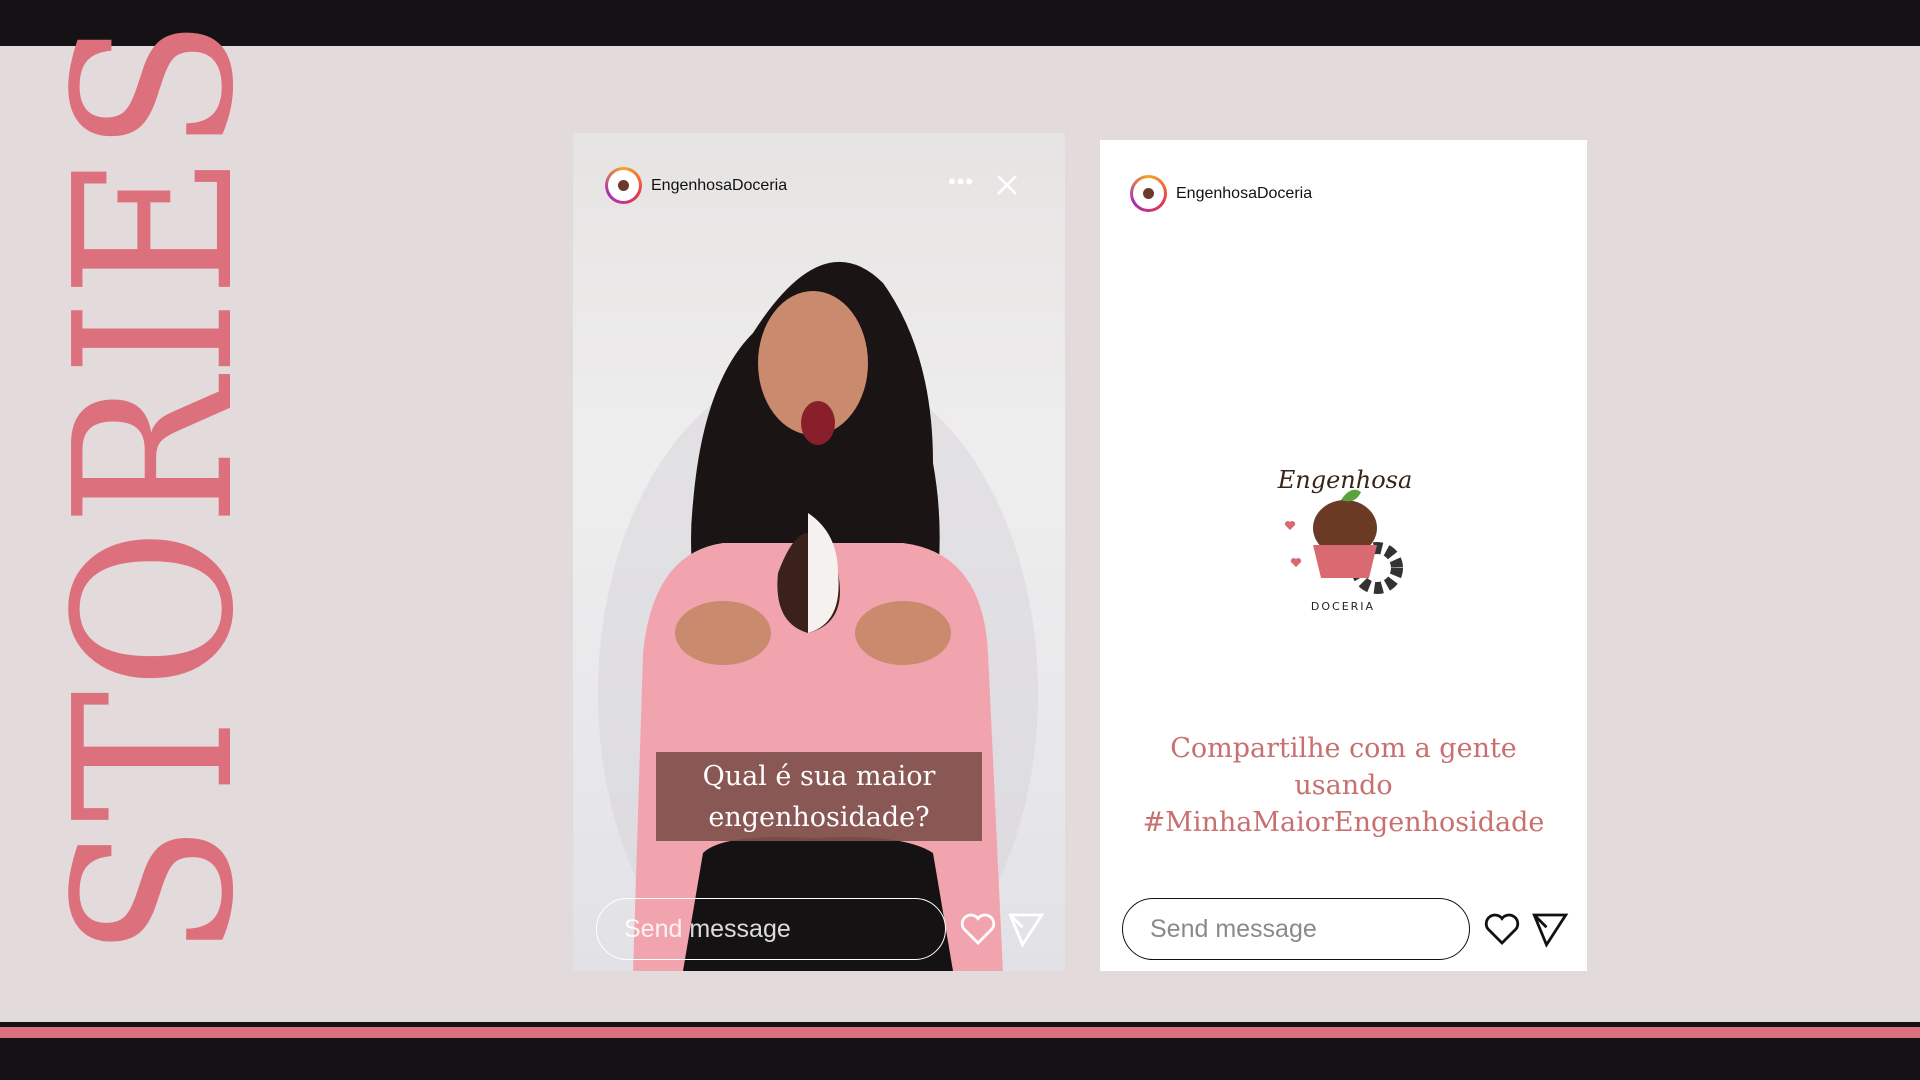 This screenshot has width=1920, height=1080. What do you see at coordinates (819, 776) in the screenshot?
I see `caption-line: Qual é sua maior` at bounding box center [819, 776].